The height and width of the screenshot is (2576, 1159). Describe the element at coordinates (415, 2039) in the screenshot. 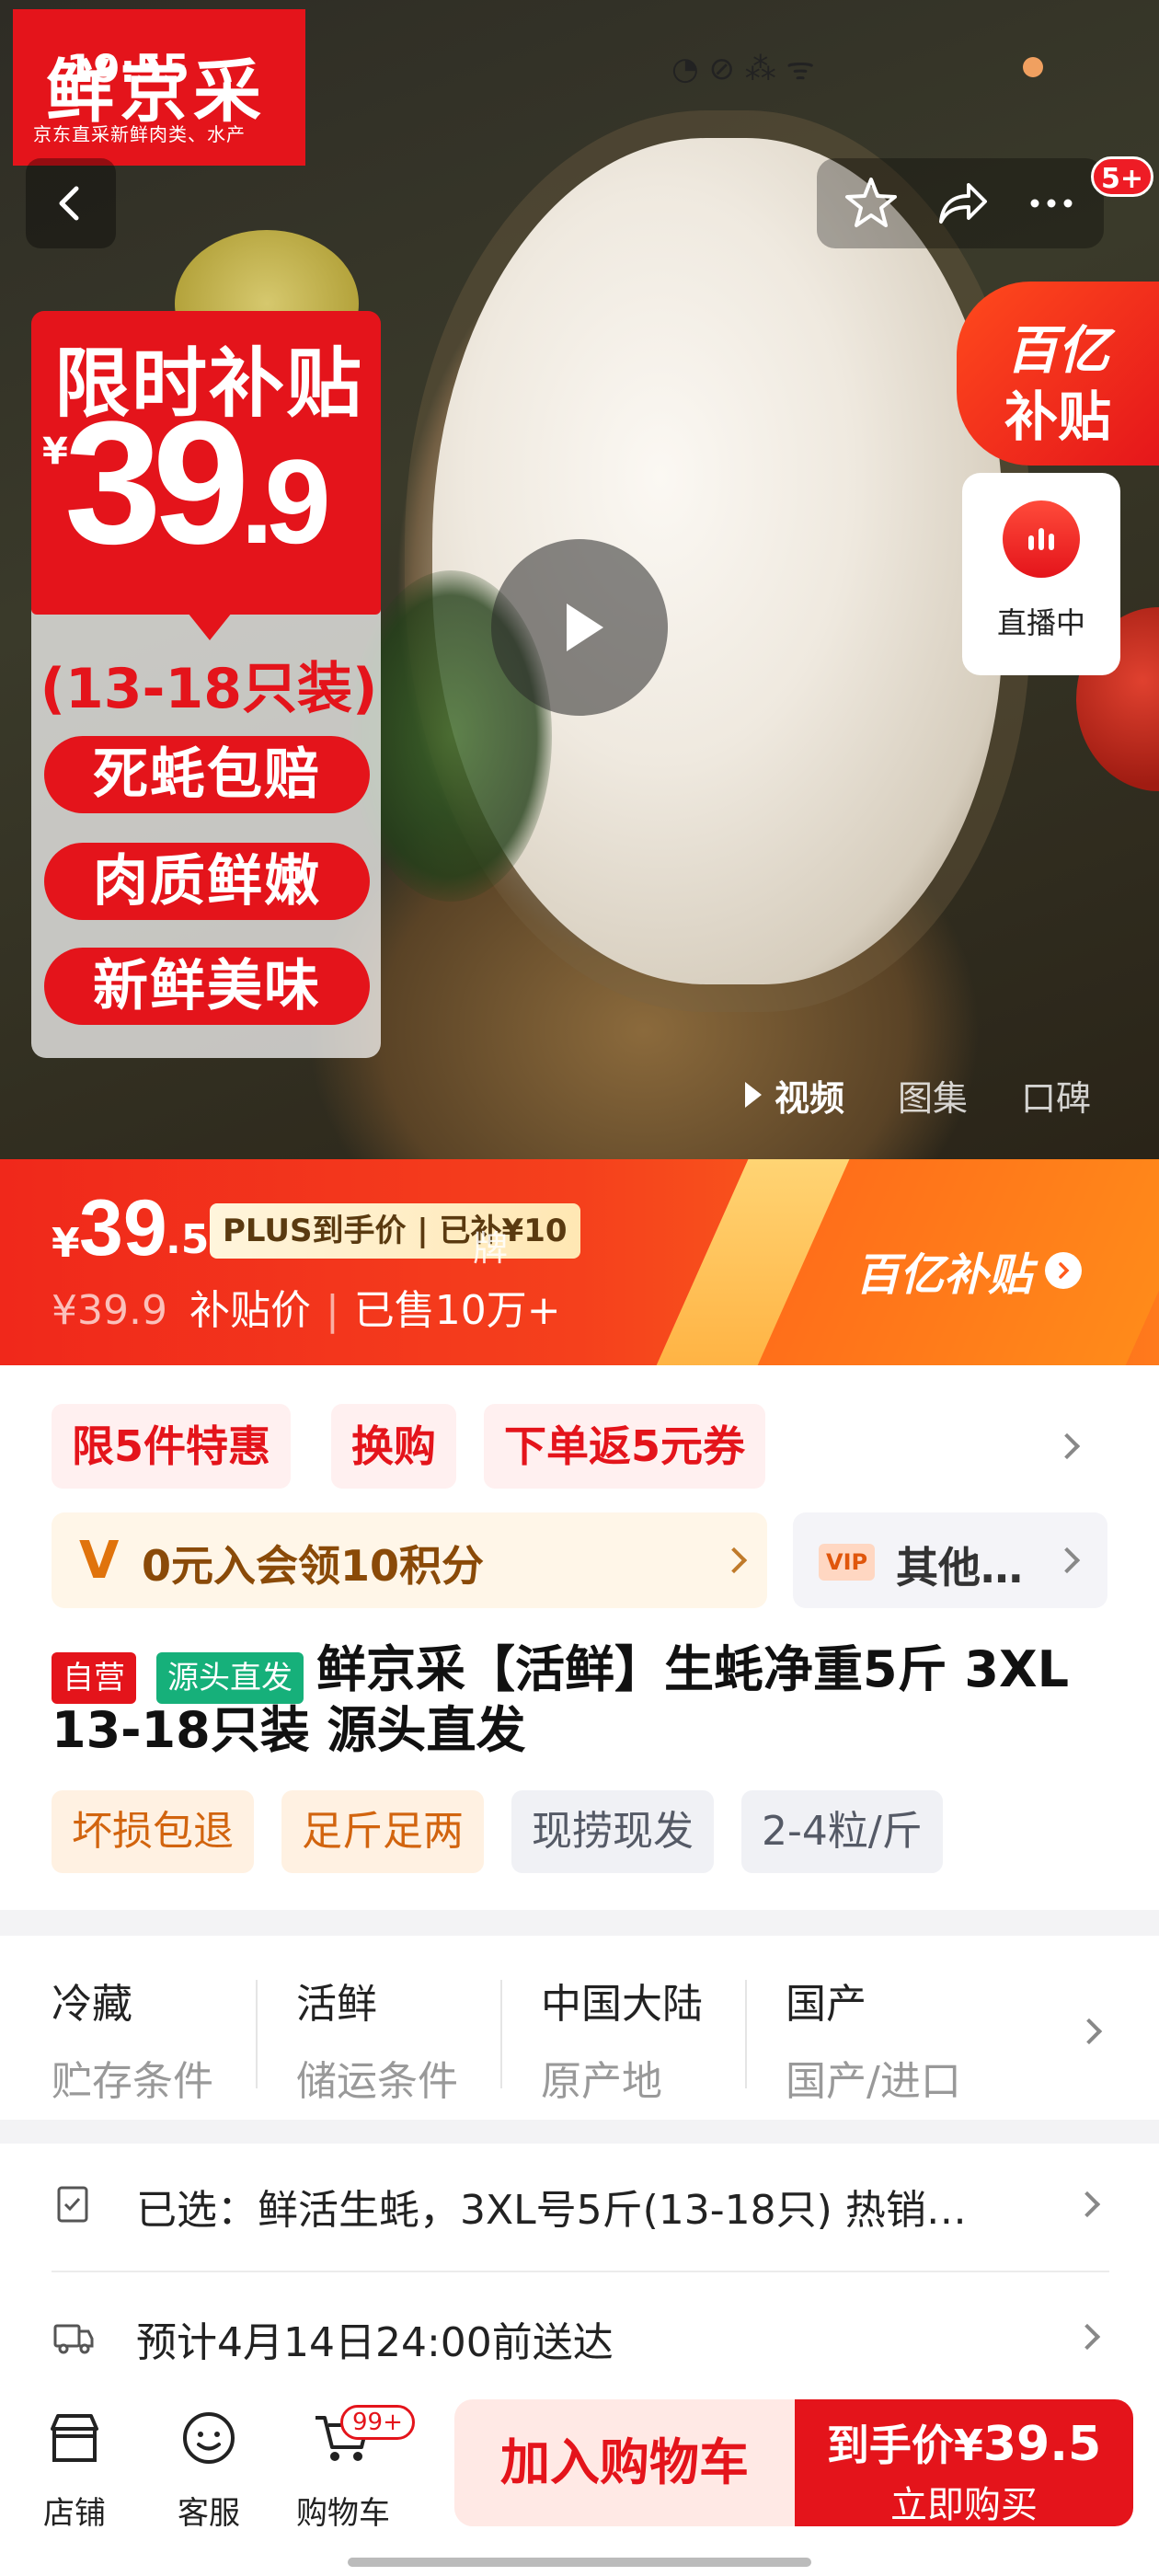

I see `spec-item: 活鲜 储运条件` at that location.